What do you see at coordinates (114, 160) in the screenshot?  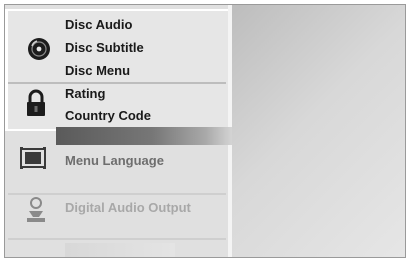 I see `menu-item-menu-language: Menu Language` at bounding box center [114, 160].